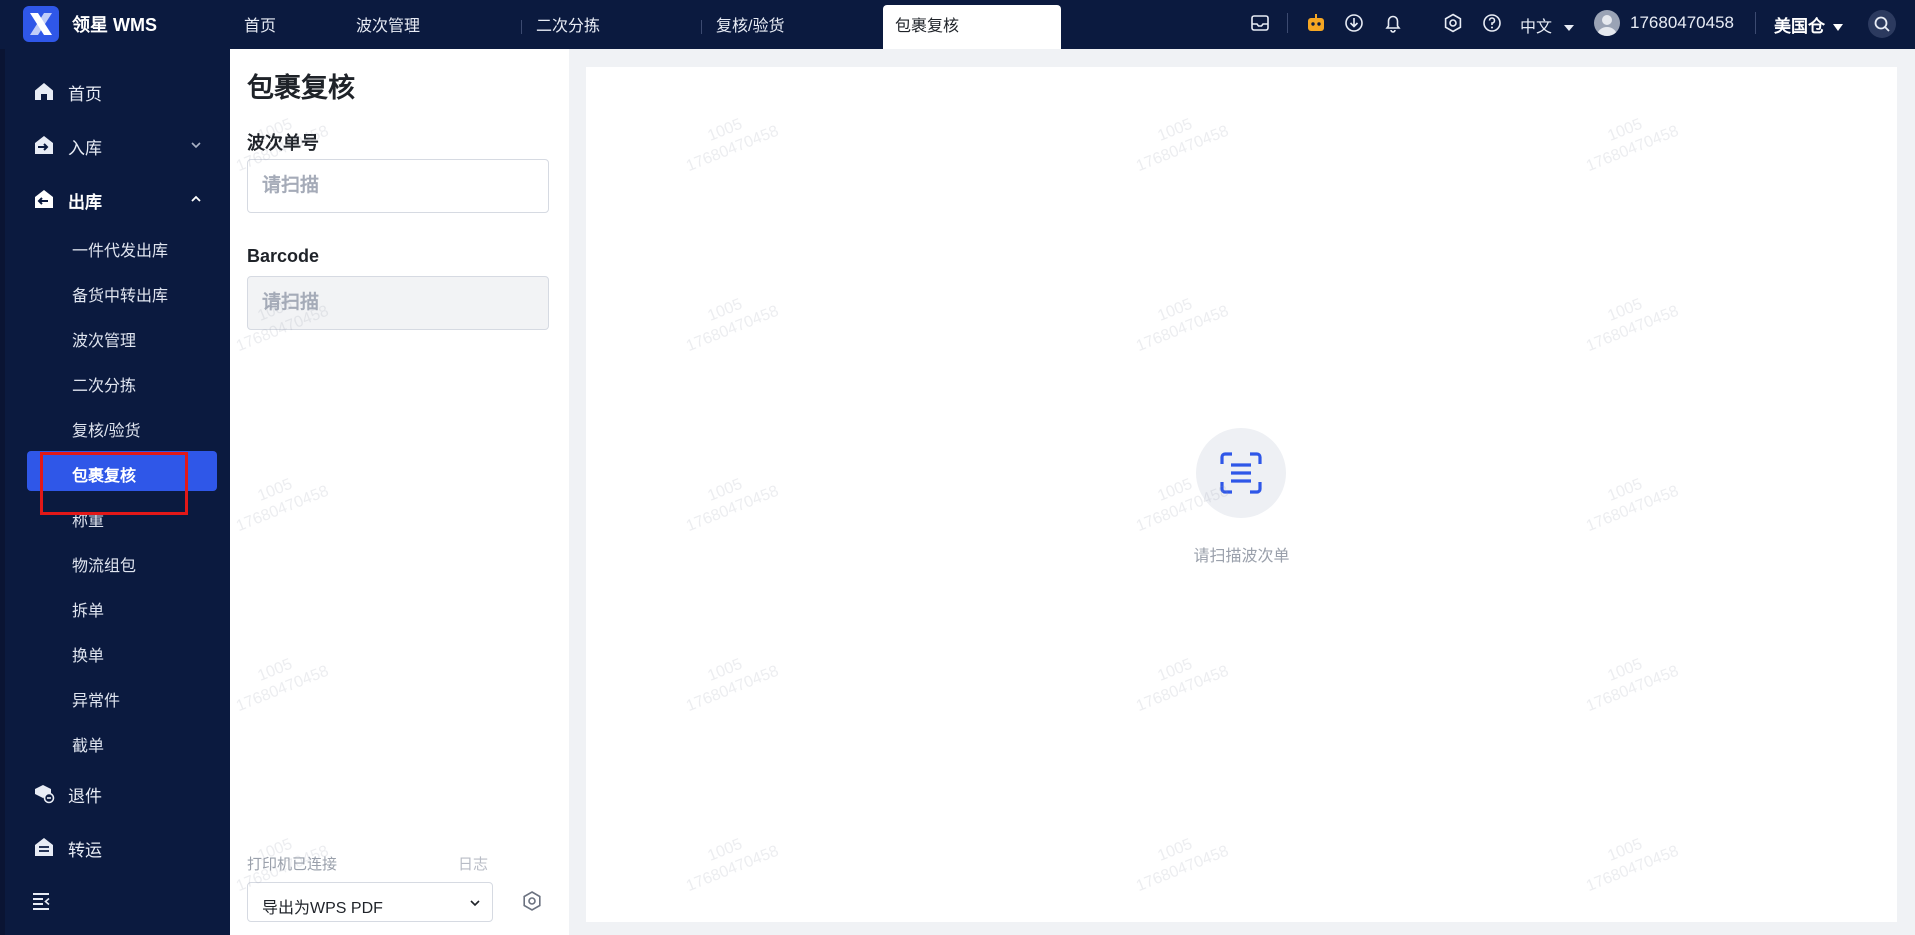 The height and width of the screenshot is (935, 1915). I want to click on sidebar-item-label: 换单, so click(88, 656).